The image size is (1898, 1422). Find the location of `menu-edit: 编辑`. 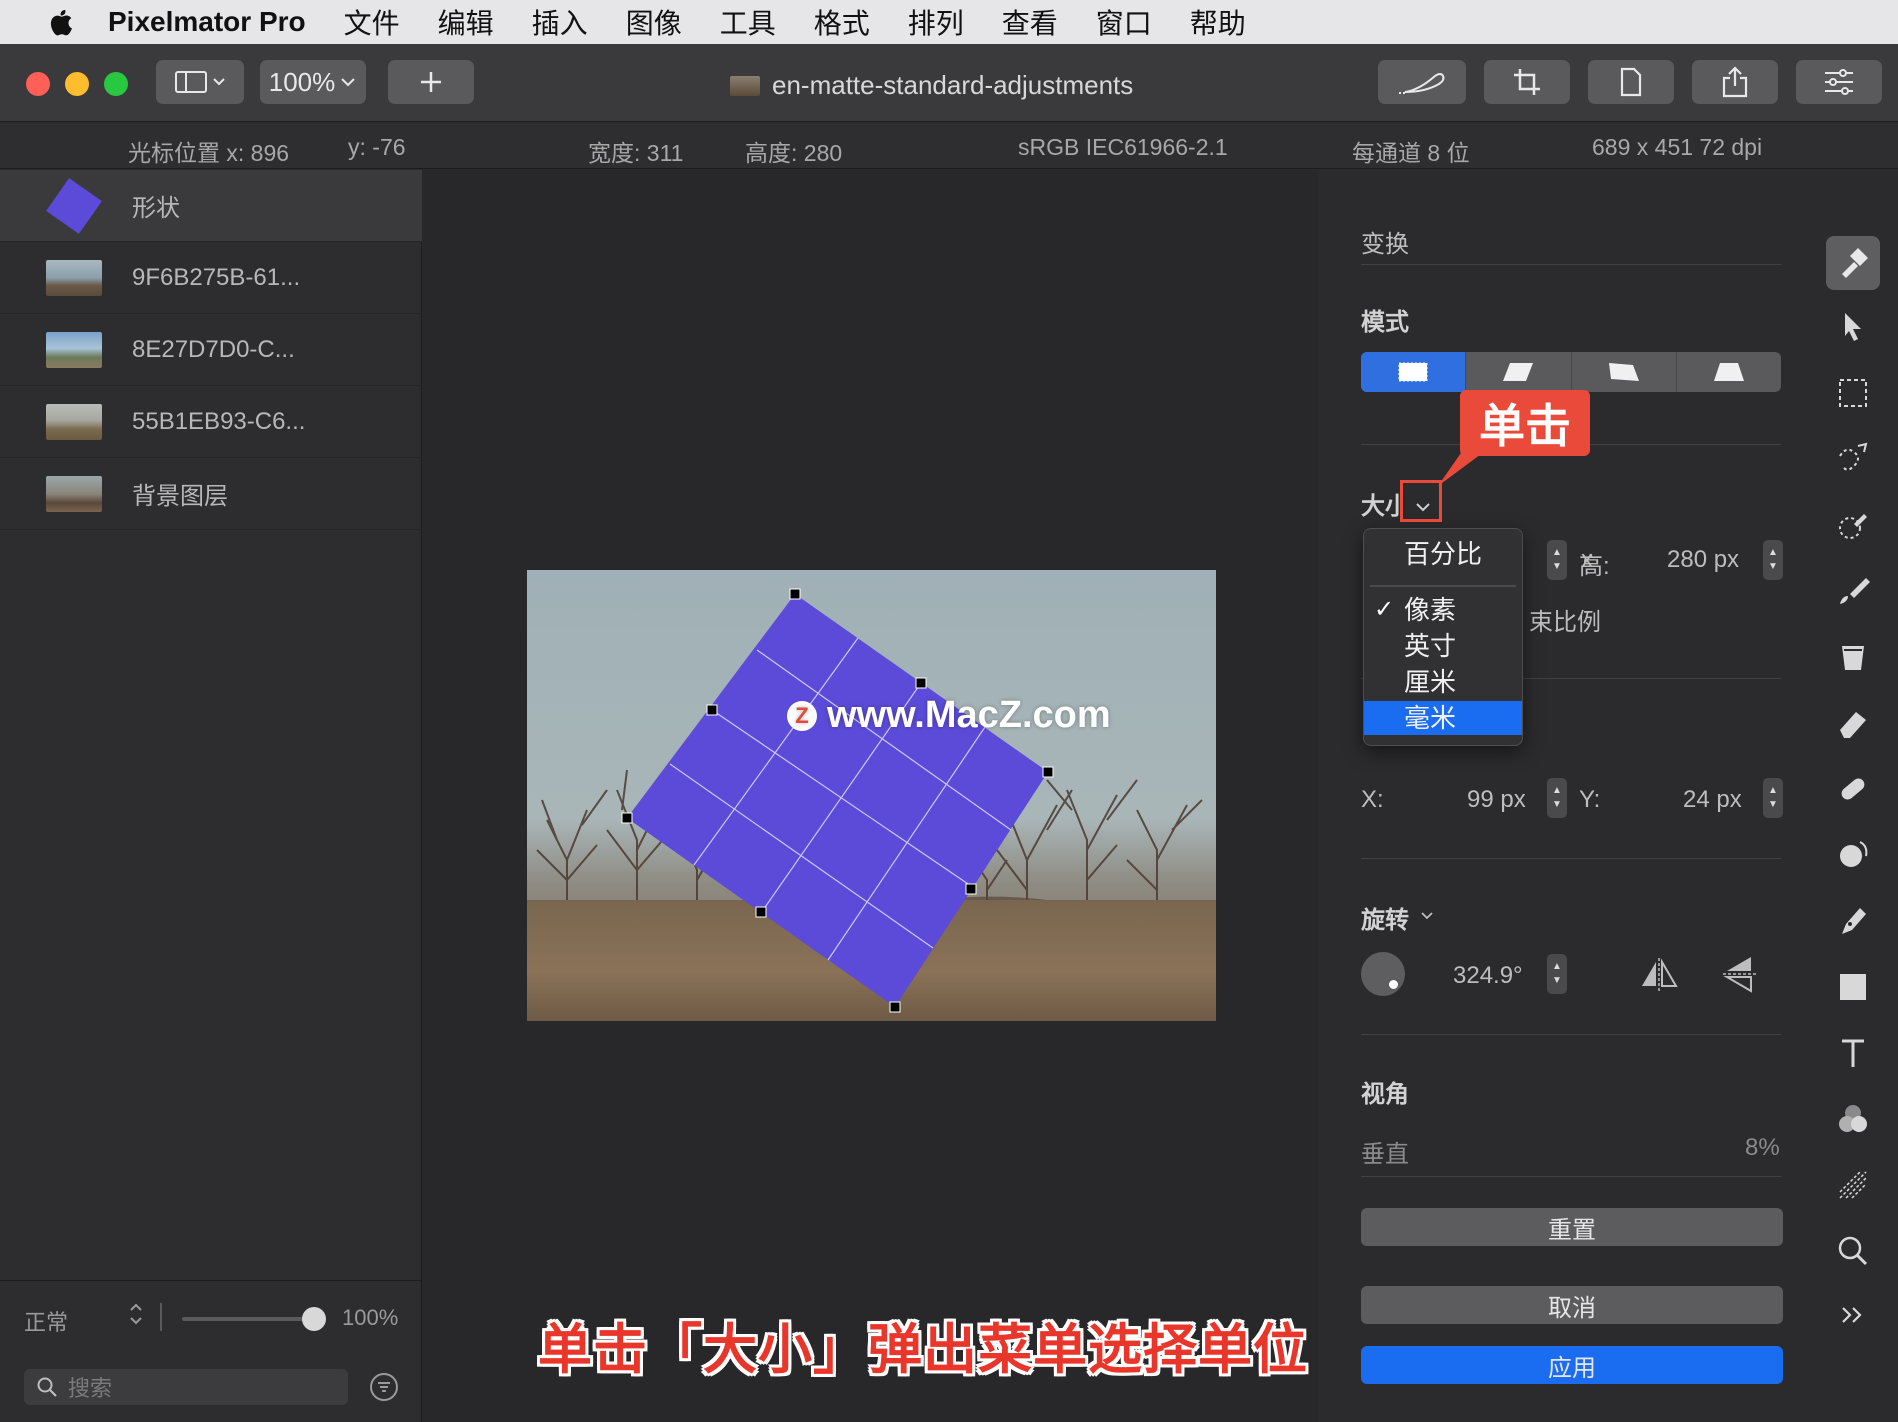

menu-edit: 编辑 is located at coordinates (466, 22).